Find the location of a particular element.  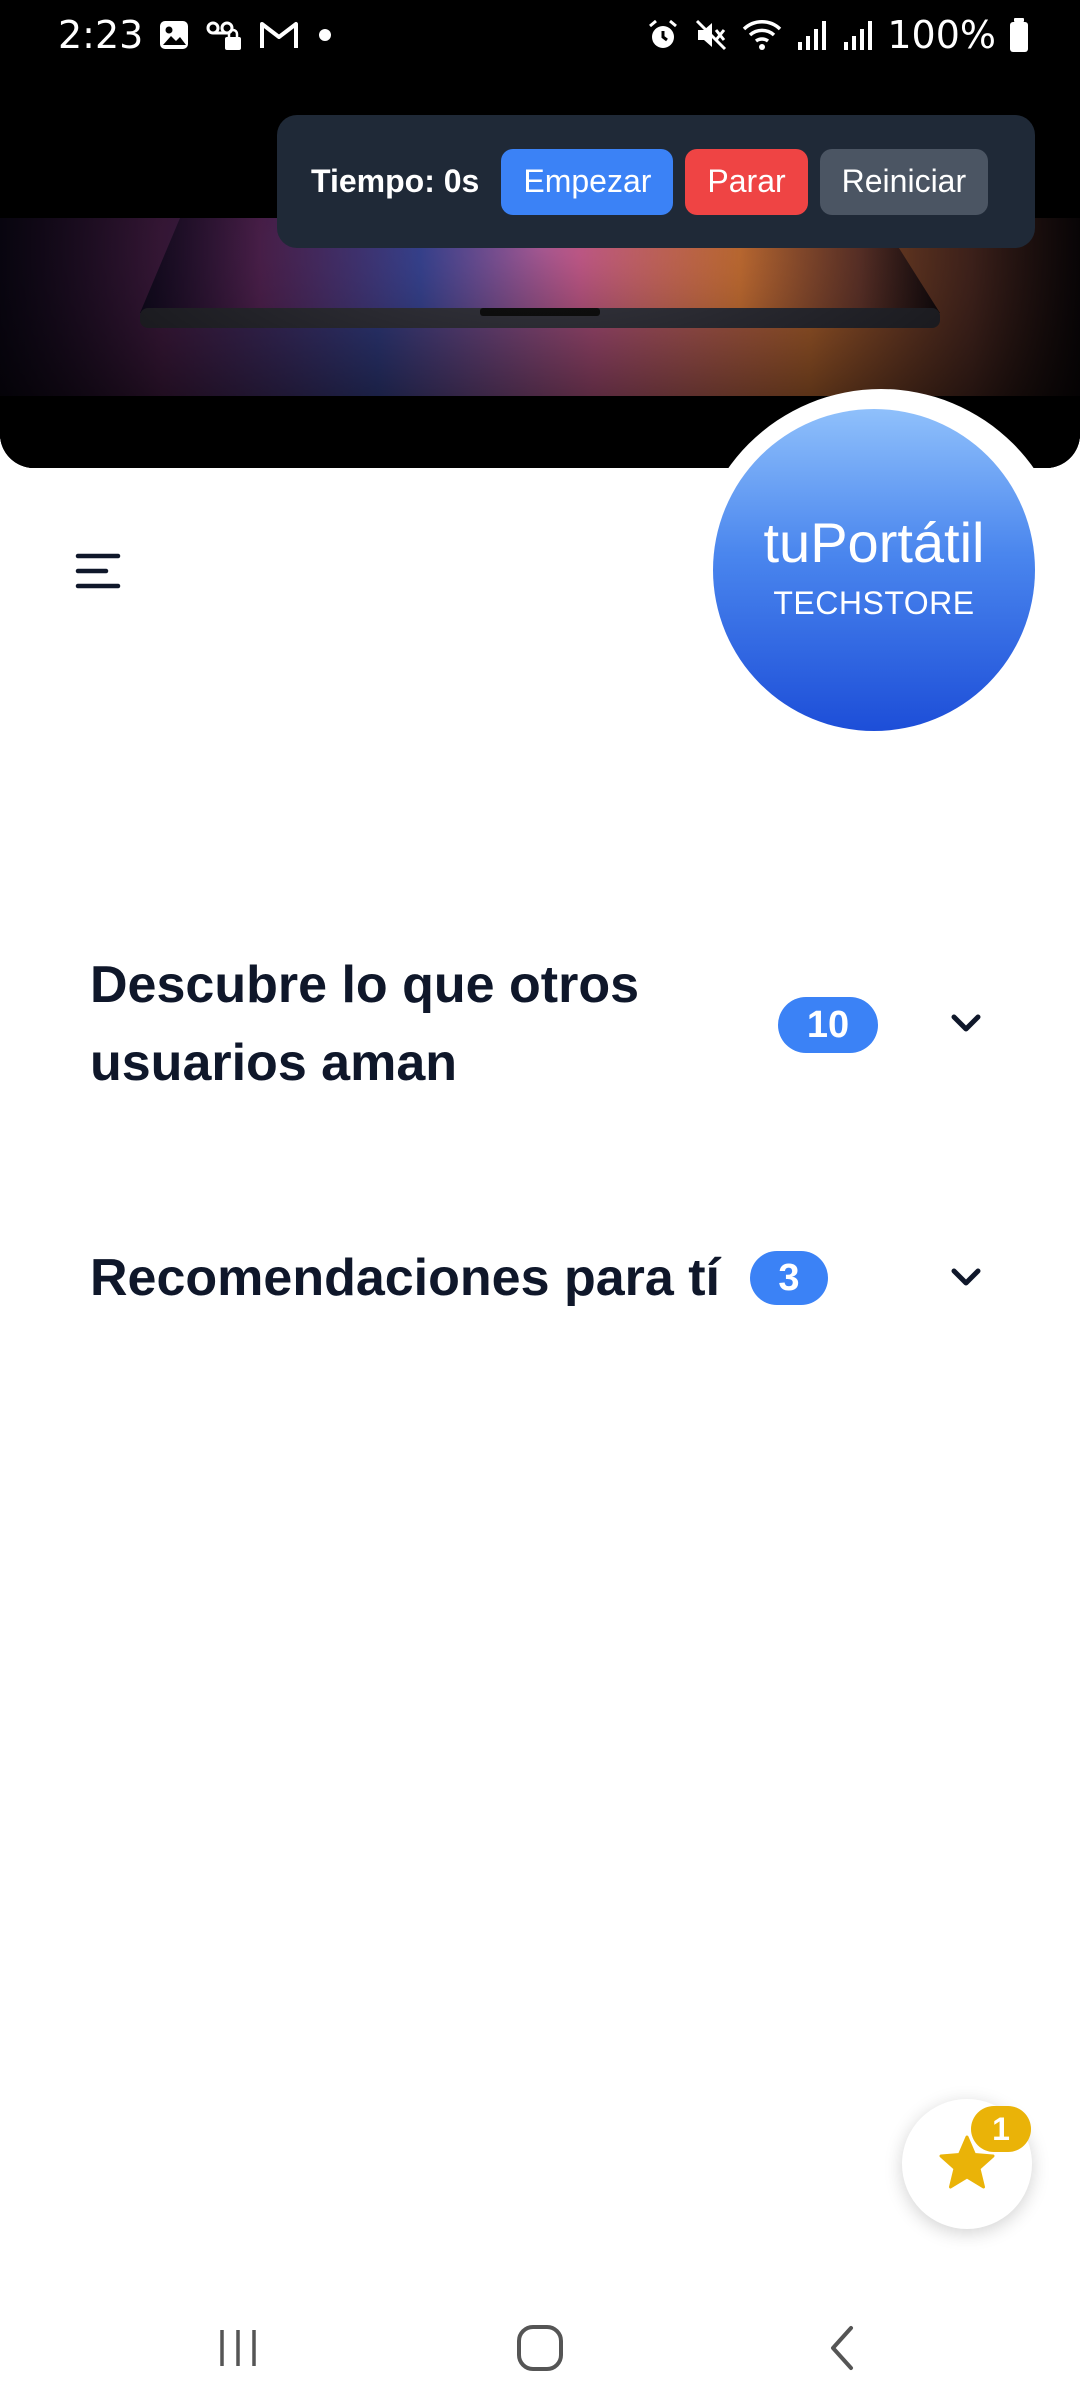

section-recommendations: Recomendaciones para tí 3 is located at coordinates (550, 1278).